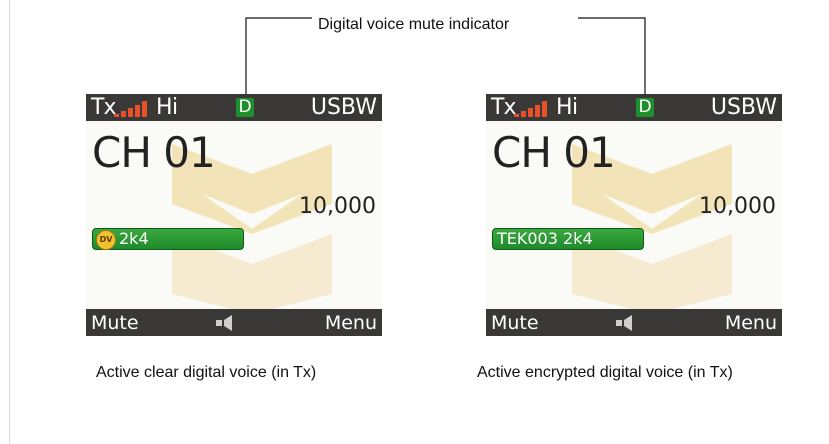  What do you see at coordinates (134, 238) in the screenshot?
I see `voice-rate: 2k4` at bounding box center [134, 238].